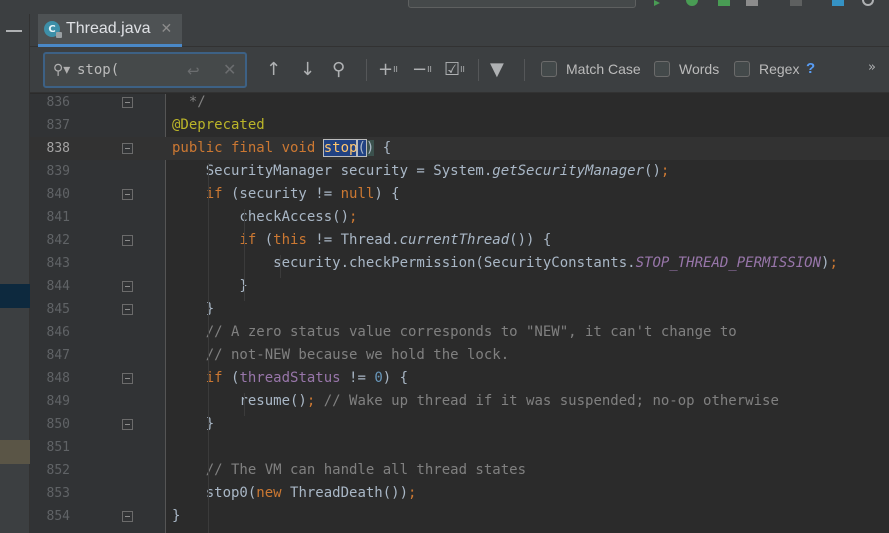 This screenshot has height=533, width=889. Describe the element at coordinates (459, 104) in the screenshot. I see `code-line: 836 */` at that location.